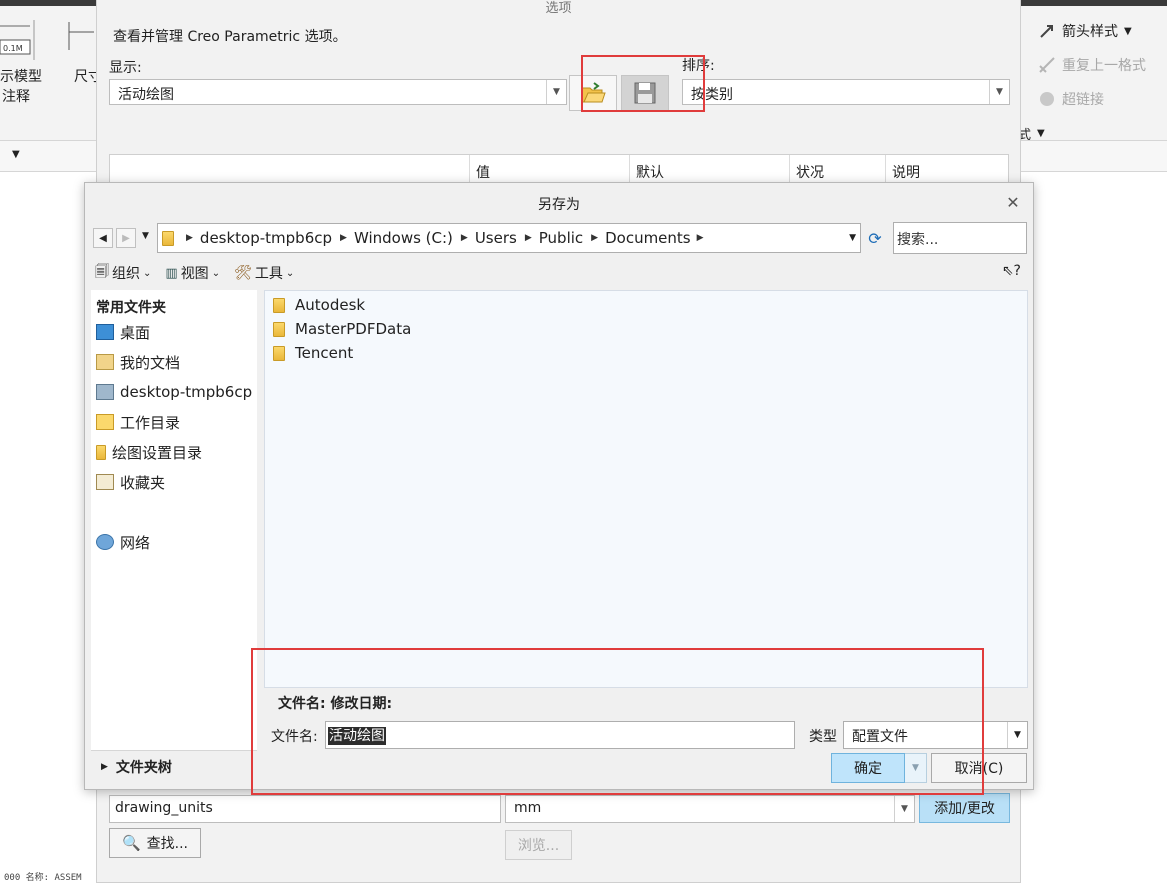 The image size is (1167, 883). What do you see at coordinates (353, 329) in the screenshot?
I see `file-name: MasterPDFData` at bounding box center [353, 329].